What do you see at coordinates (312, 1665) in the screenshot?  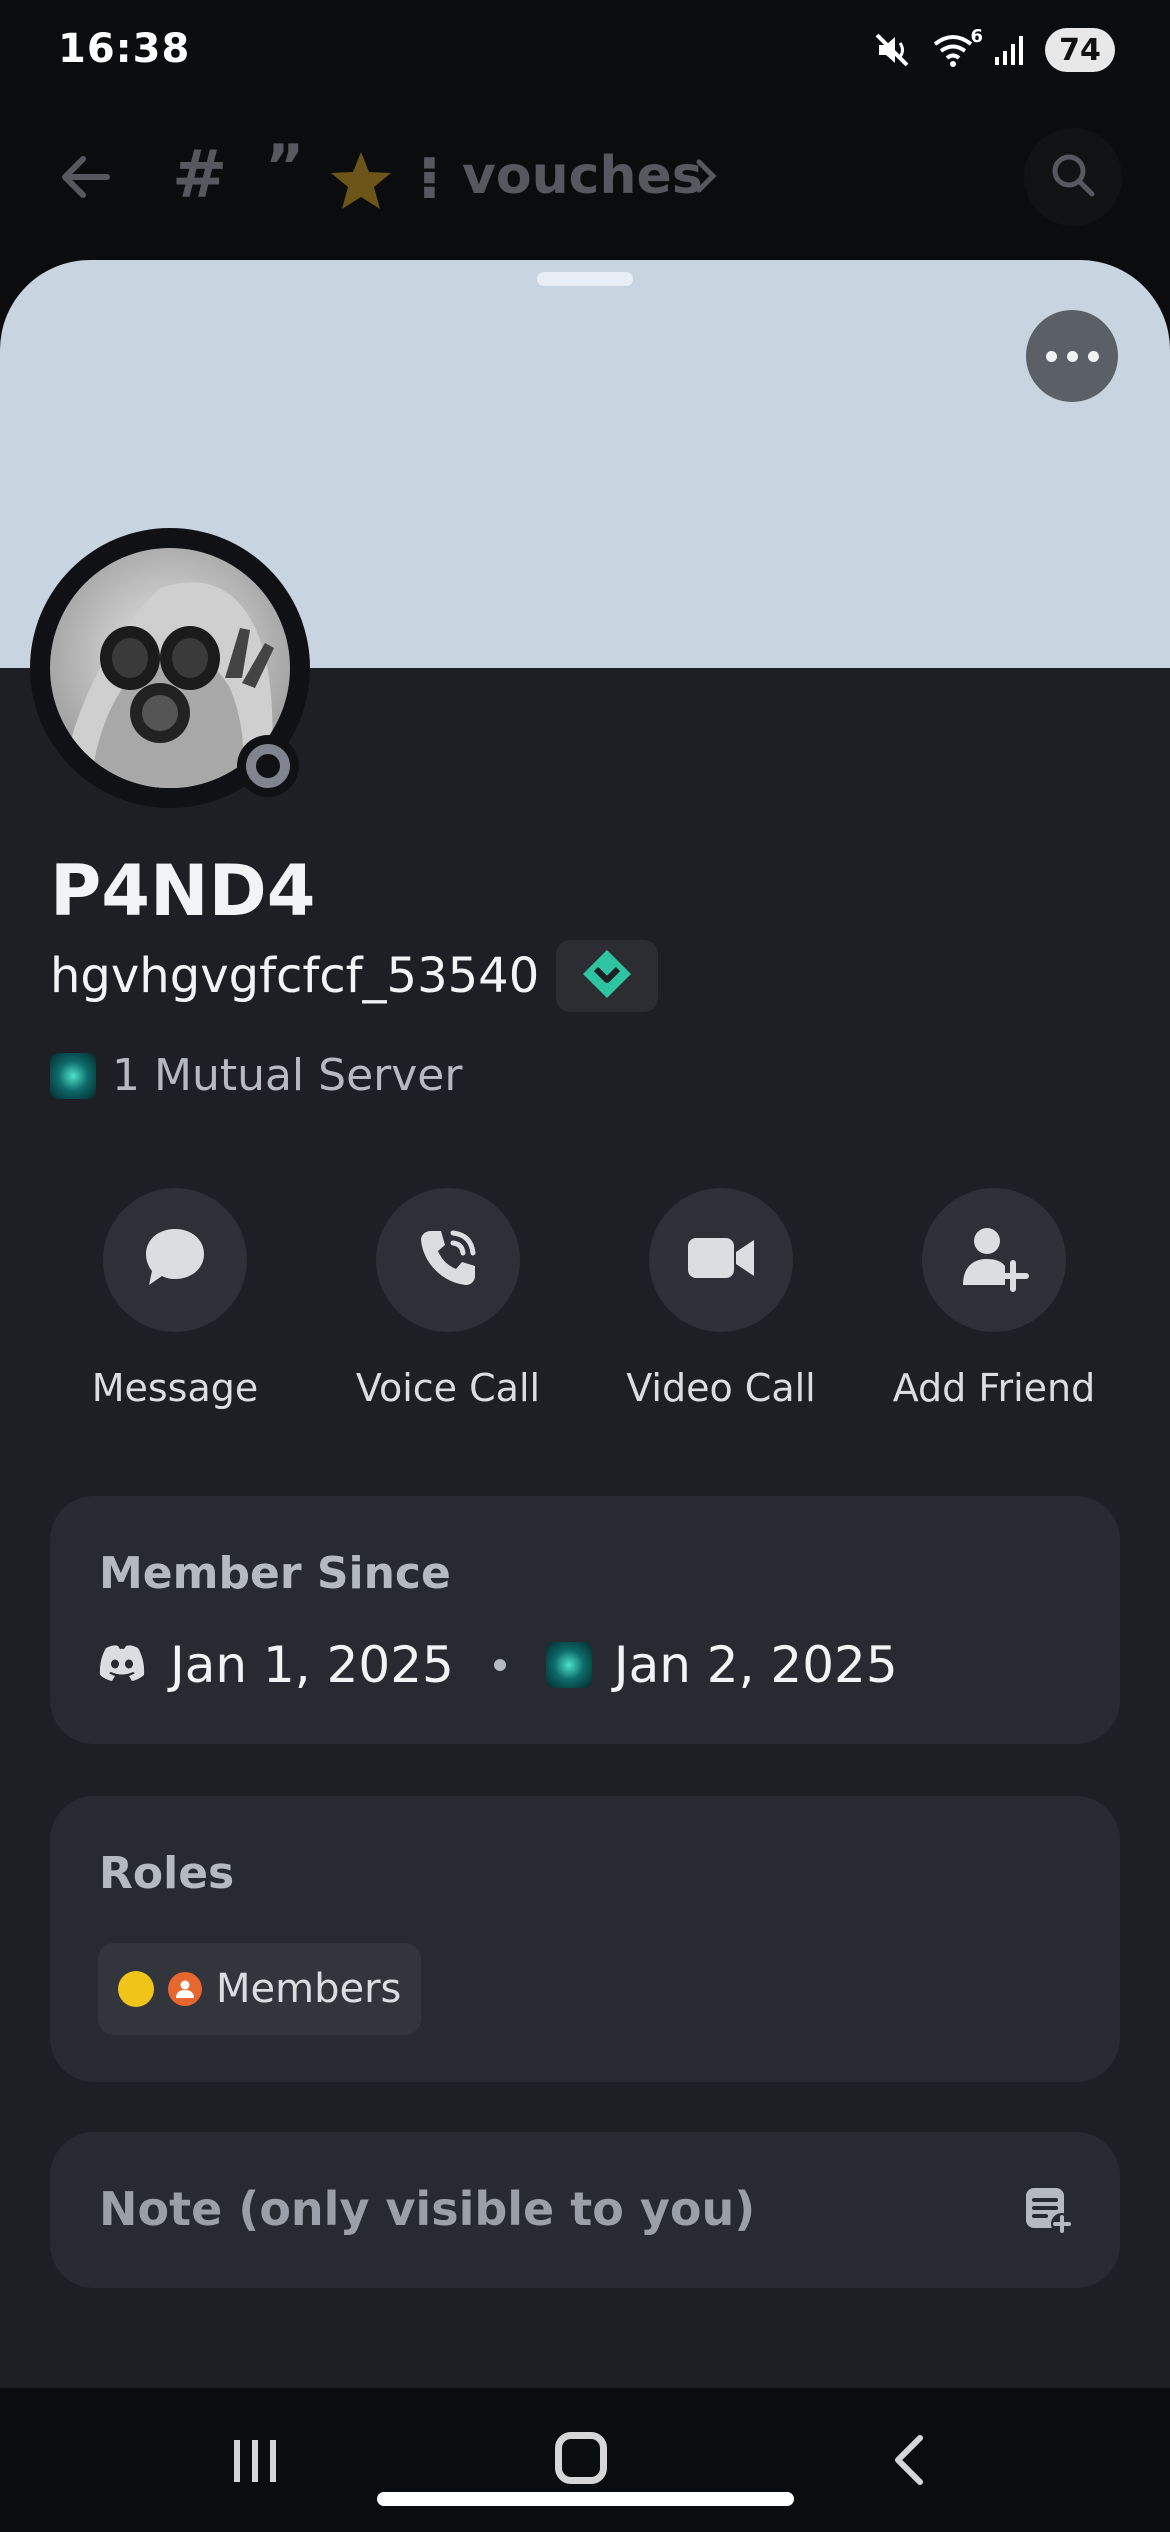 I see `discord-join-date: Jan 1, 2025` at bounding box center [312, 1665].